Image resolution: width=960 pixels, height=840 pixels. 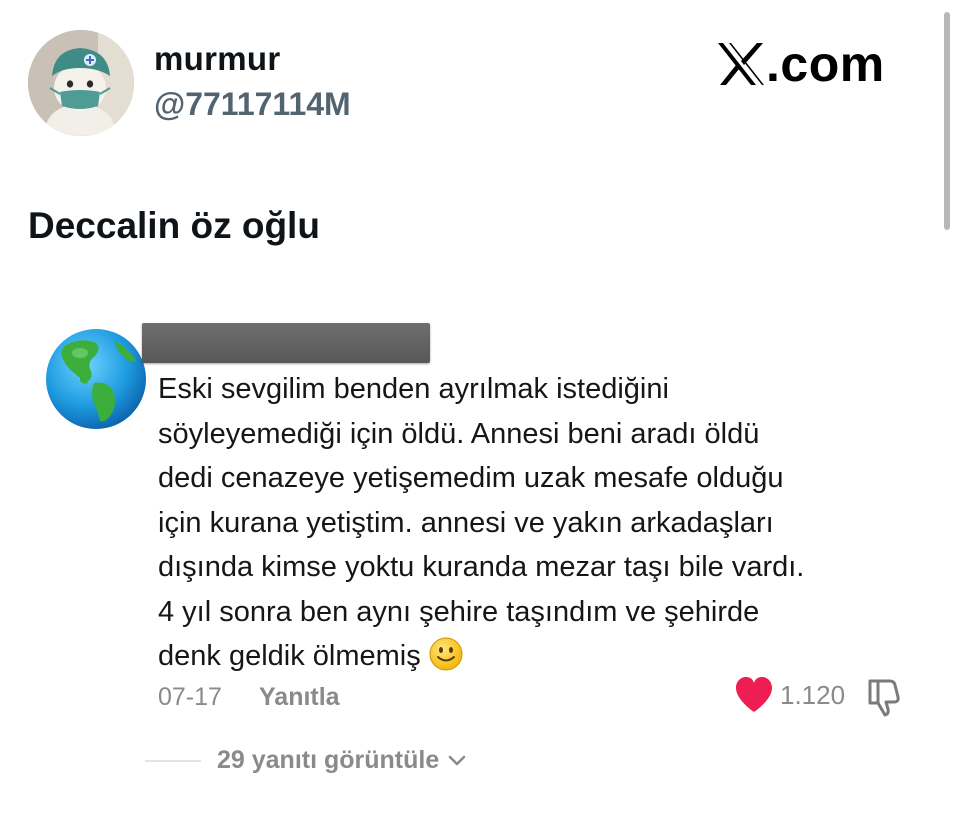 I want to click on brand-domain-suffix: .com, so click(x=825, y=64).